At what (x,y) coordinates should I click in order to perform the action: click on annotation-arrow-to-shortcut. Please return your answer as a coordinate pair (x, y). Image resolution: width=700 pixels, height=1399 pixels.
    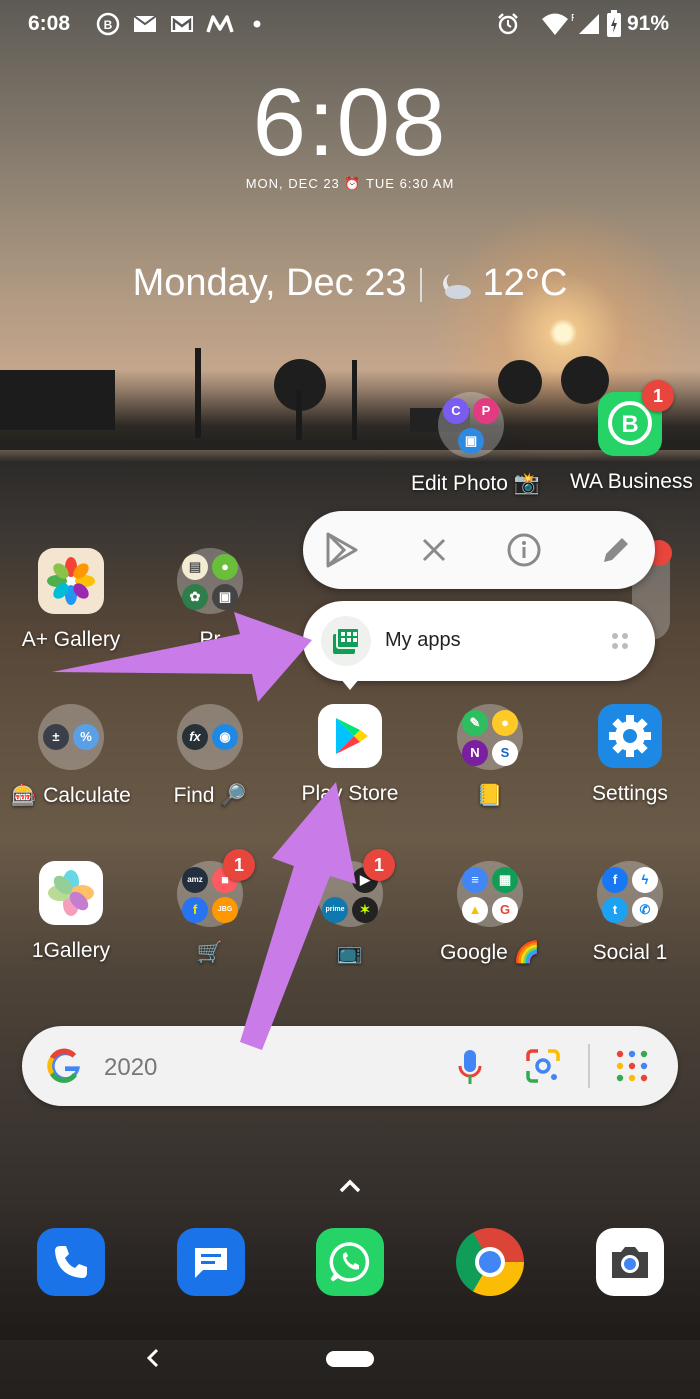
    Looking at the image, I should click on (182, 657).